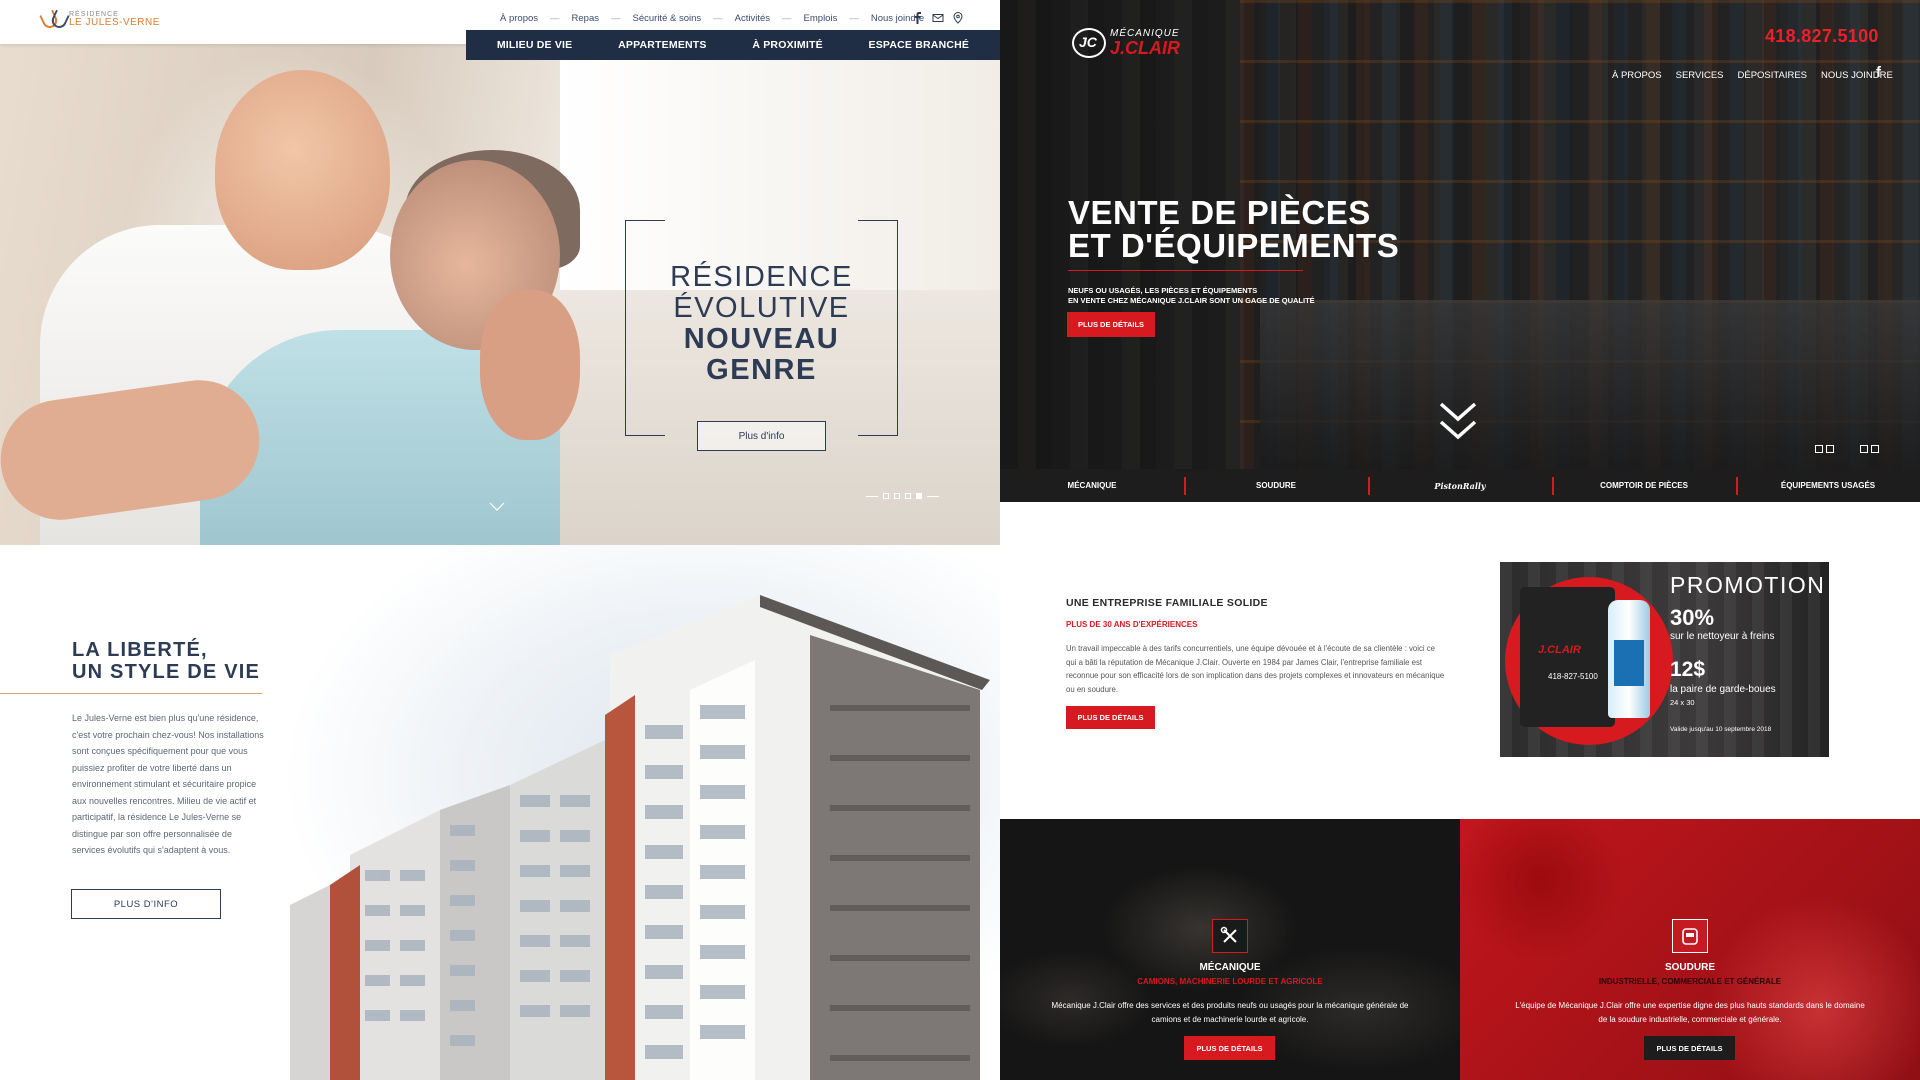 This screenshot has height=1080, width=1920. What do you see at coordinates (1869, 449) in the screenshot?
I see `slider-control-next` at bounding box center [1869, 449].